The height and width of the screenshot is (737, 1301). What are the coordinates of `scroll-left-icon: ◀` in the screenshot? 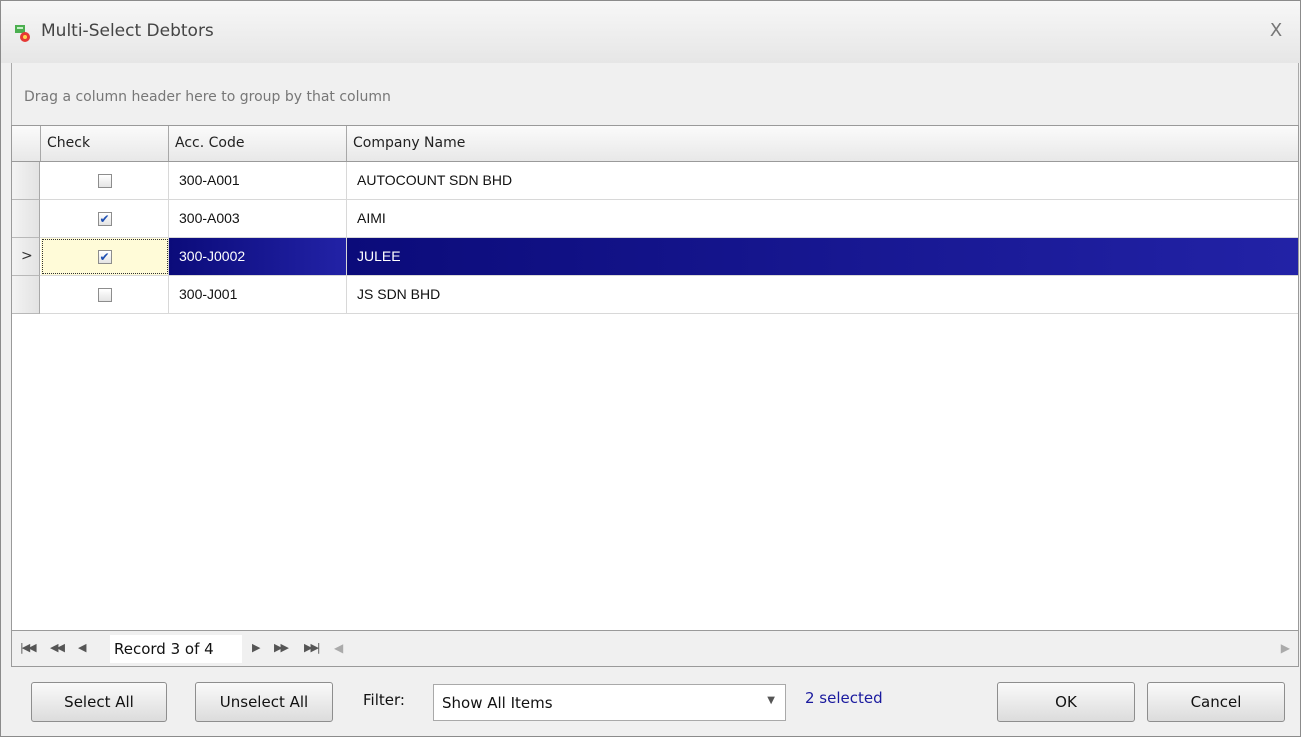 It's located at (338, 648).